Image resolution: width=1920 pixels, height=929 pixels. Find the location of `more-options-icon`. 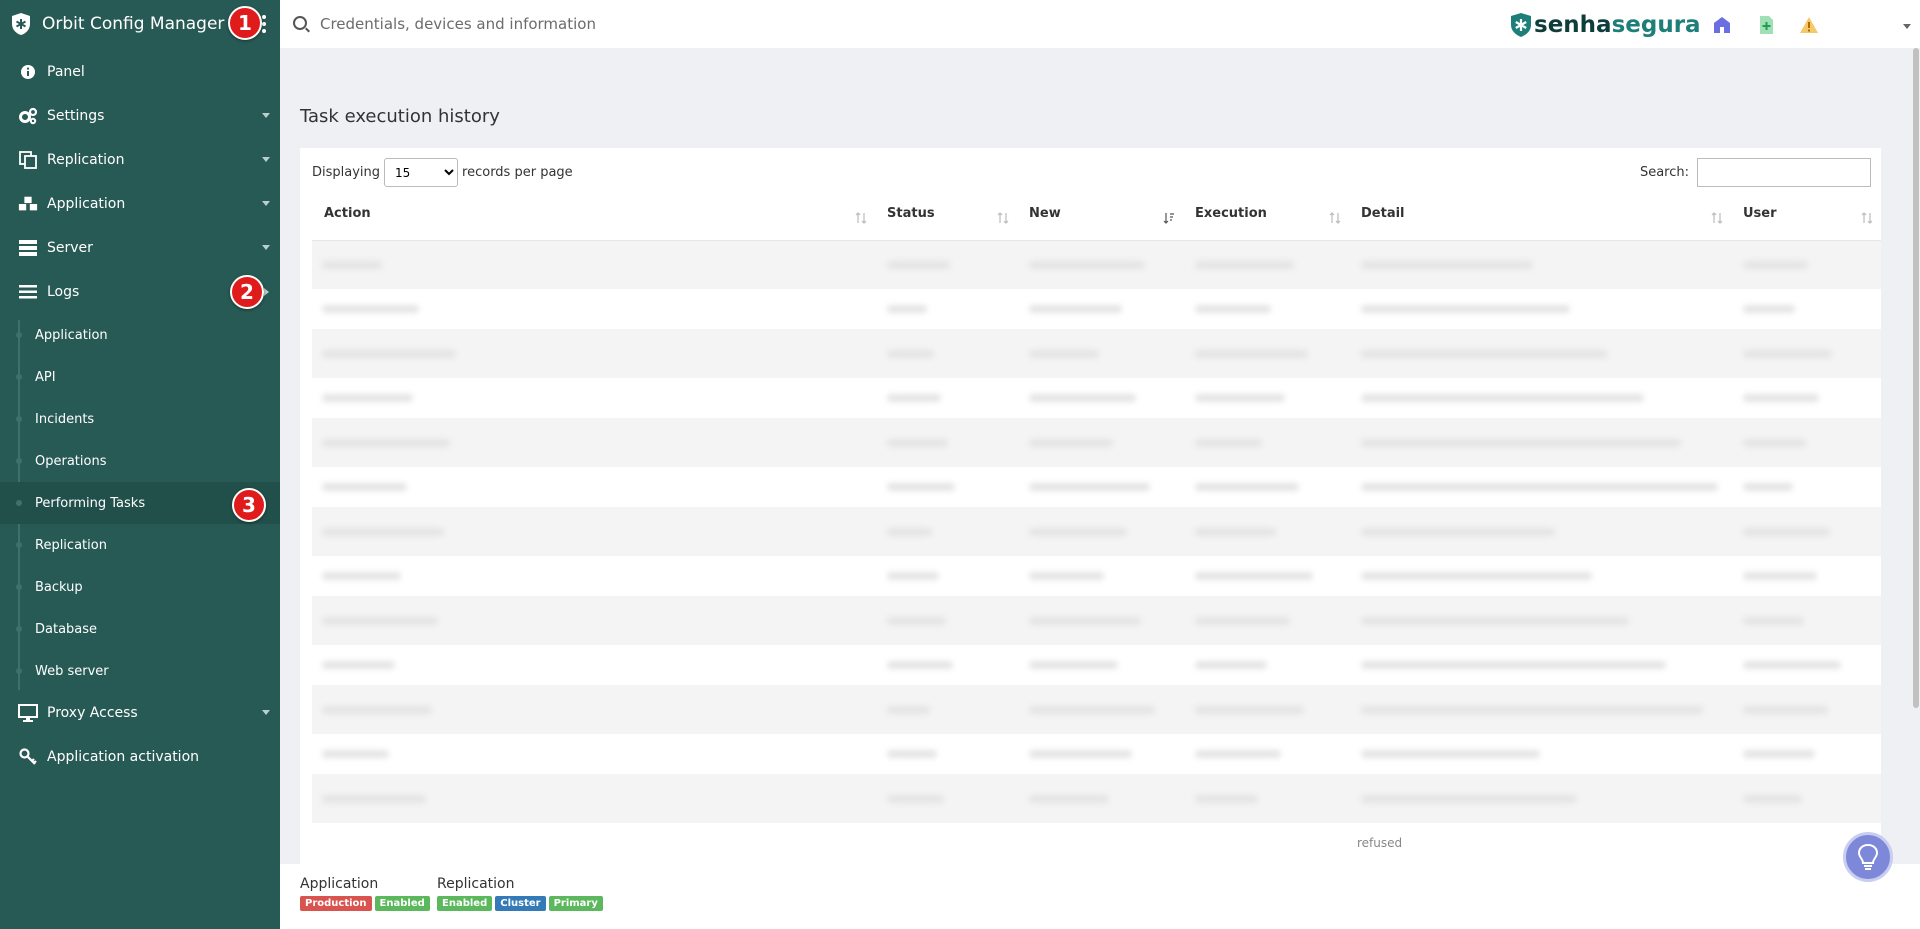

more-options-icon is located at coordinates (264, 24).